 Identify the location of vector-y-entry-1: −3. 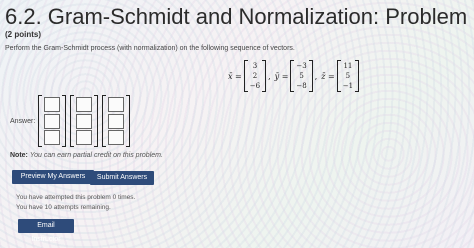
(301, 66).